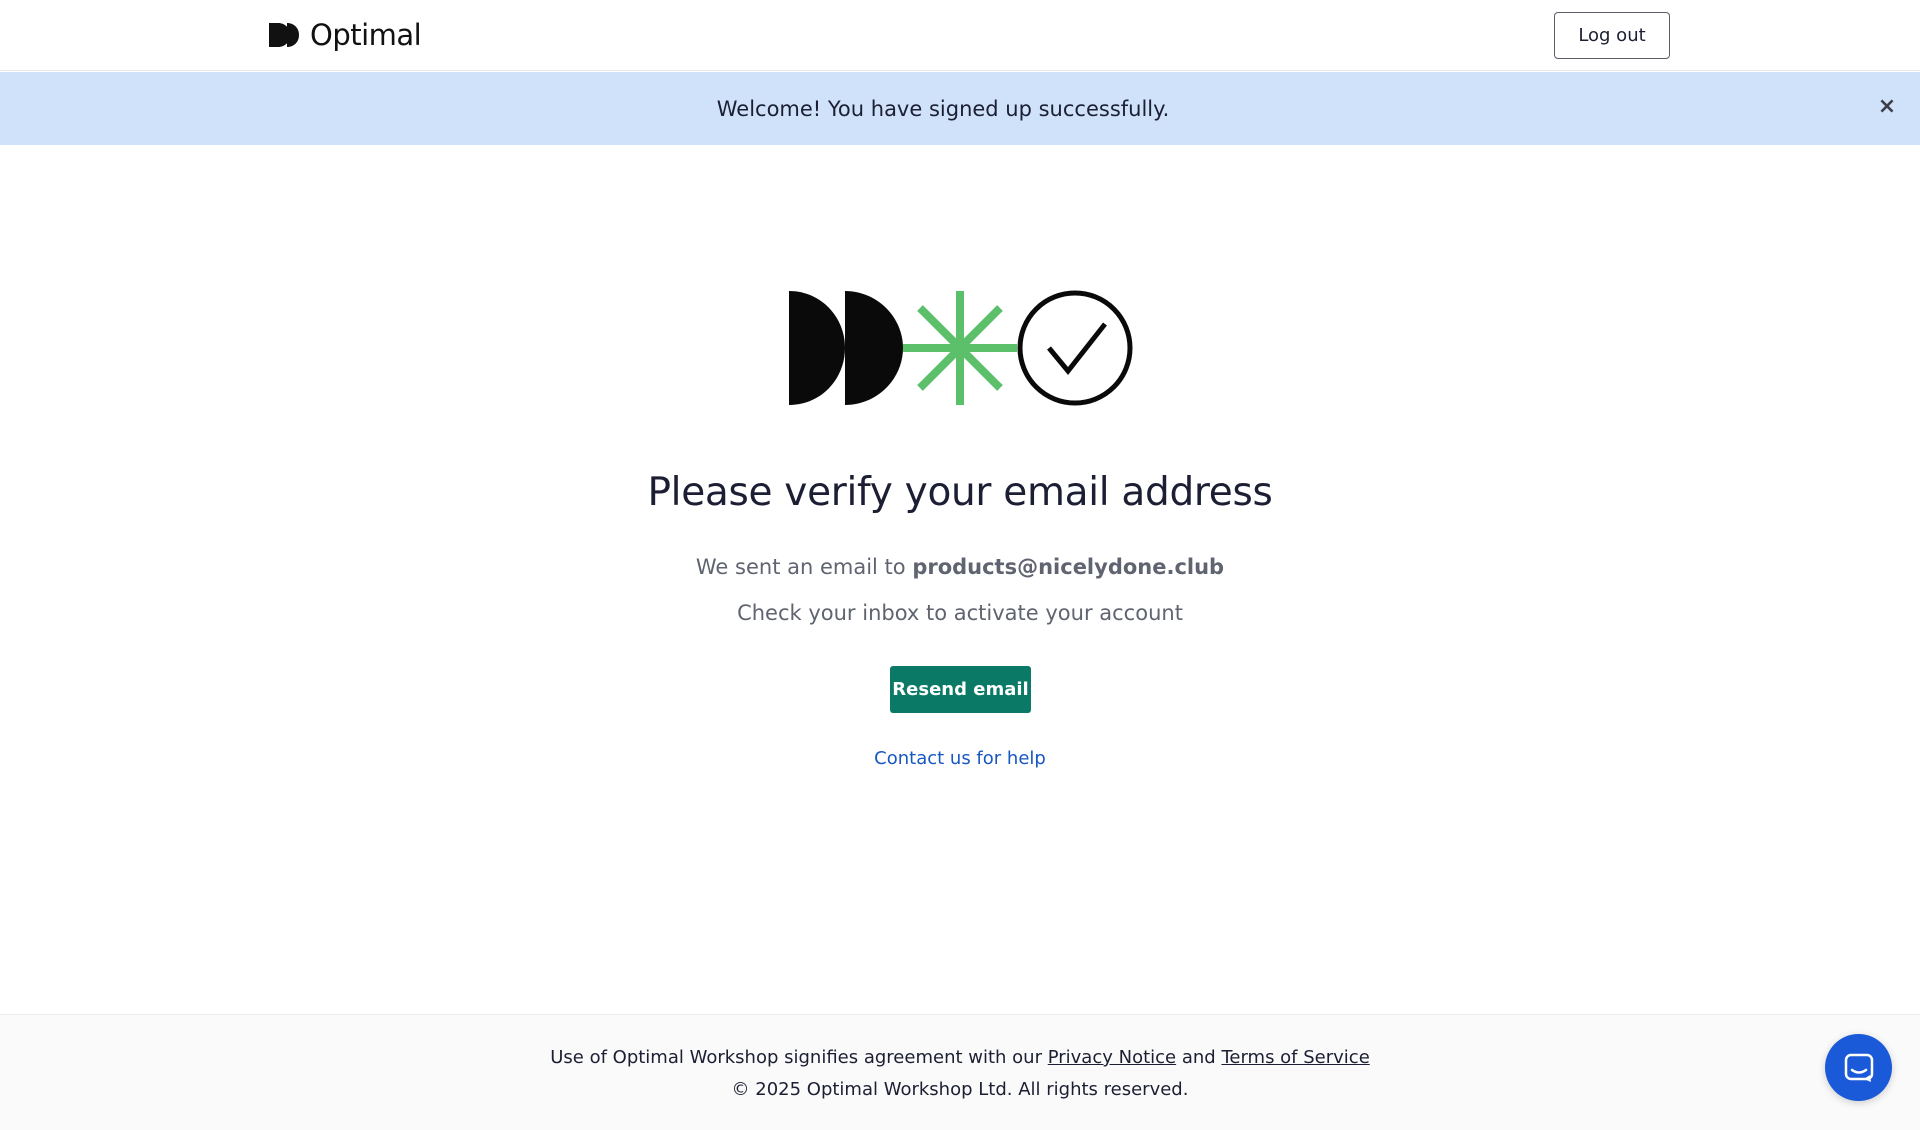 The height and width of the screenshot is (1130, 1920). I want to click on contact-help-link: Contact us for help, so click(960, 758).